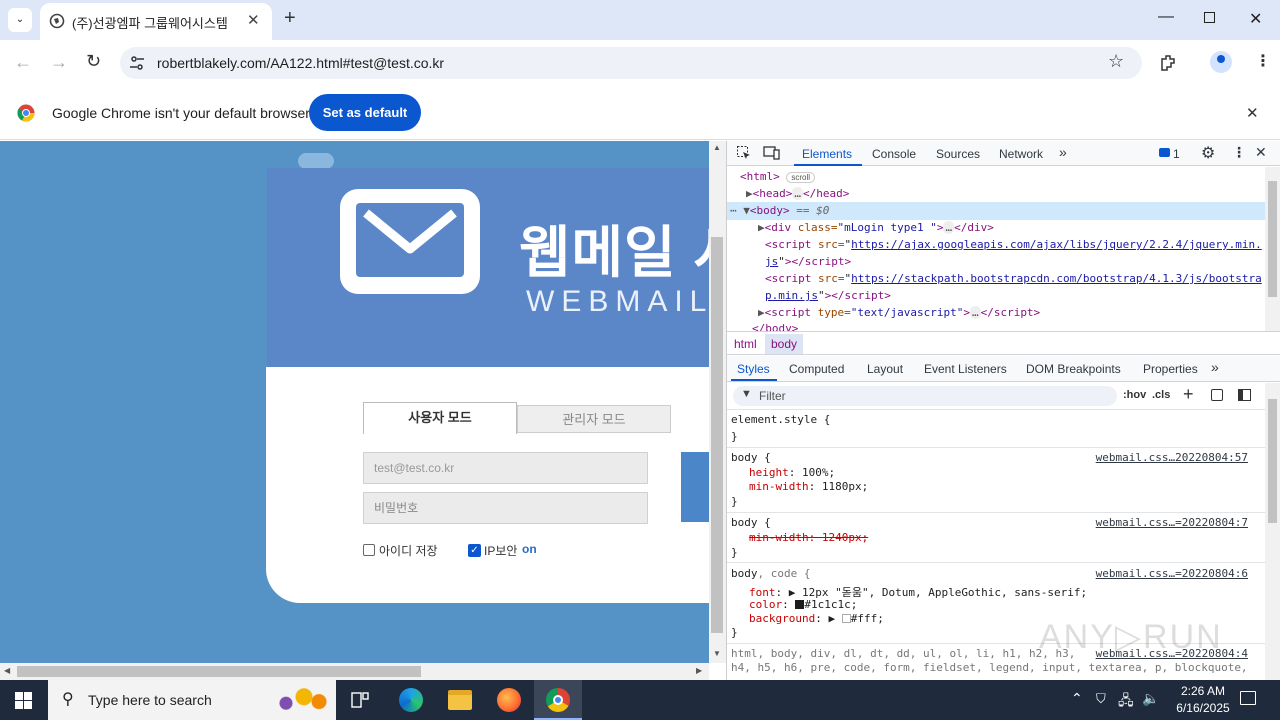 The image size is (1280, 720). Describe the element at coordinates (253, 20) in the screenshot. I see `tab-close-icon: ✕` at that location.